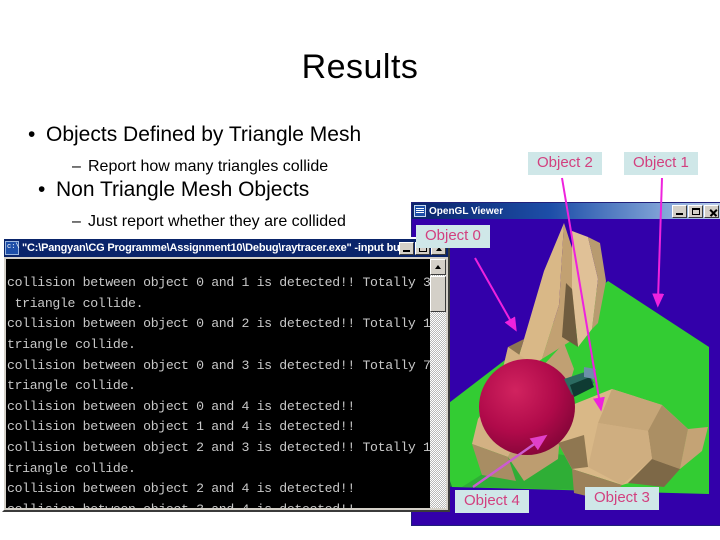 The width and height of the screenshot is (720, 540). I want to click on scrollbar-thumb, so click(438, 294).